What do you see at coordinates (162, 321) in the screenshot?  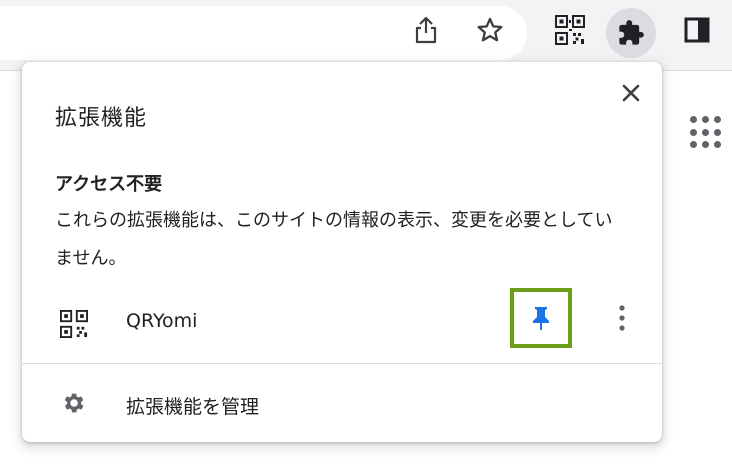 I see `extension-name: QRYomi` at bounding box center [162, 321].